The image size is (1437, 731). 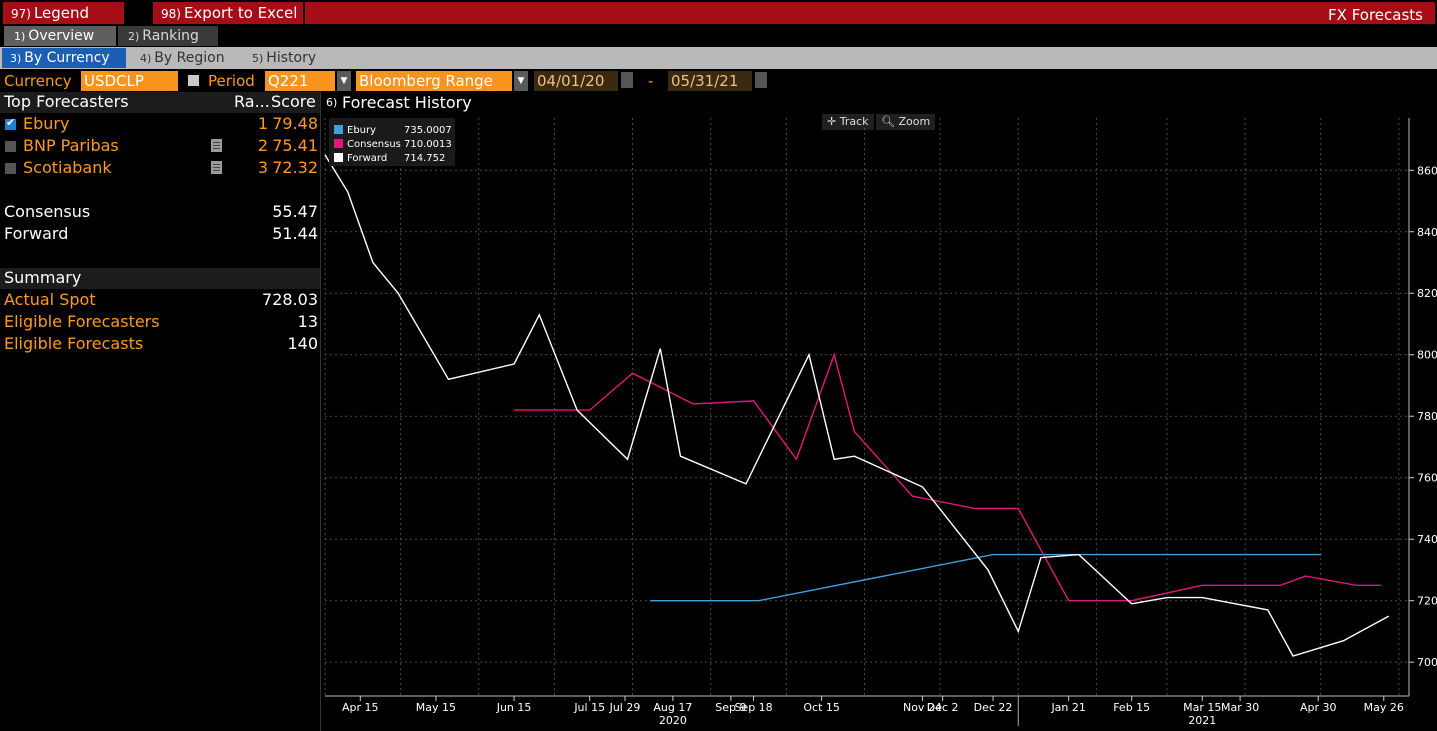 I want to click on x-tick-label: Jun 15, so click(x=514, y=707).